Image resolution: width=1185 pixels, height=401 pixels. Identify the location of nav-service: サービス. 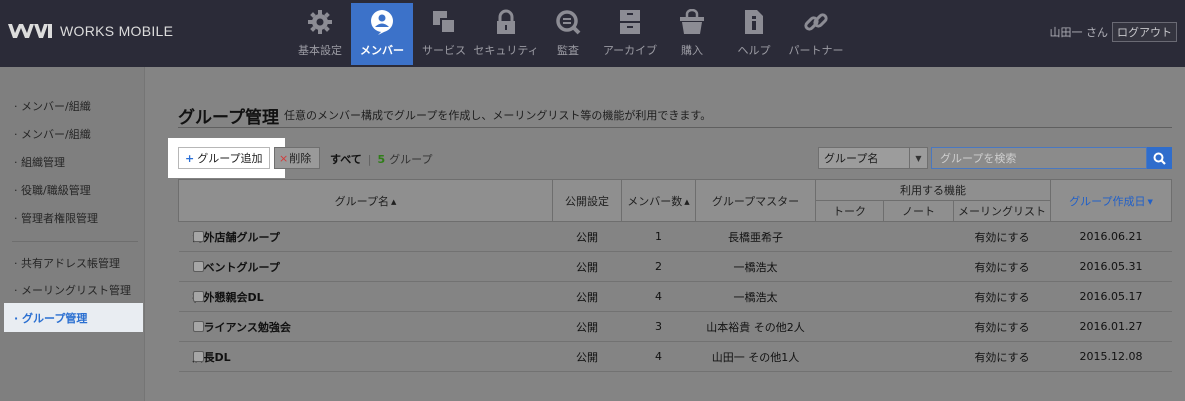
(444, 34).